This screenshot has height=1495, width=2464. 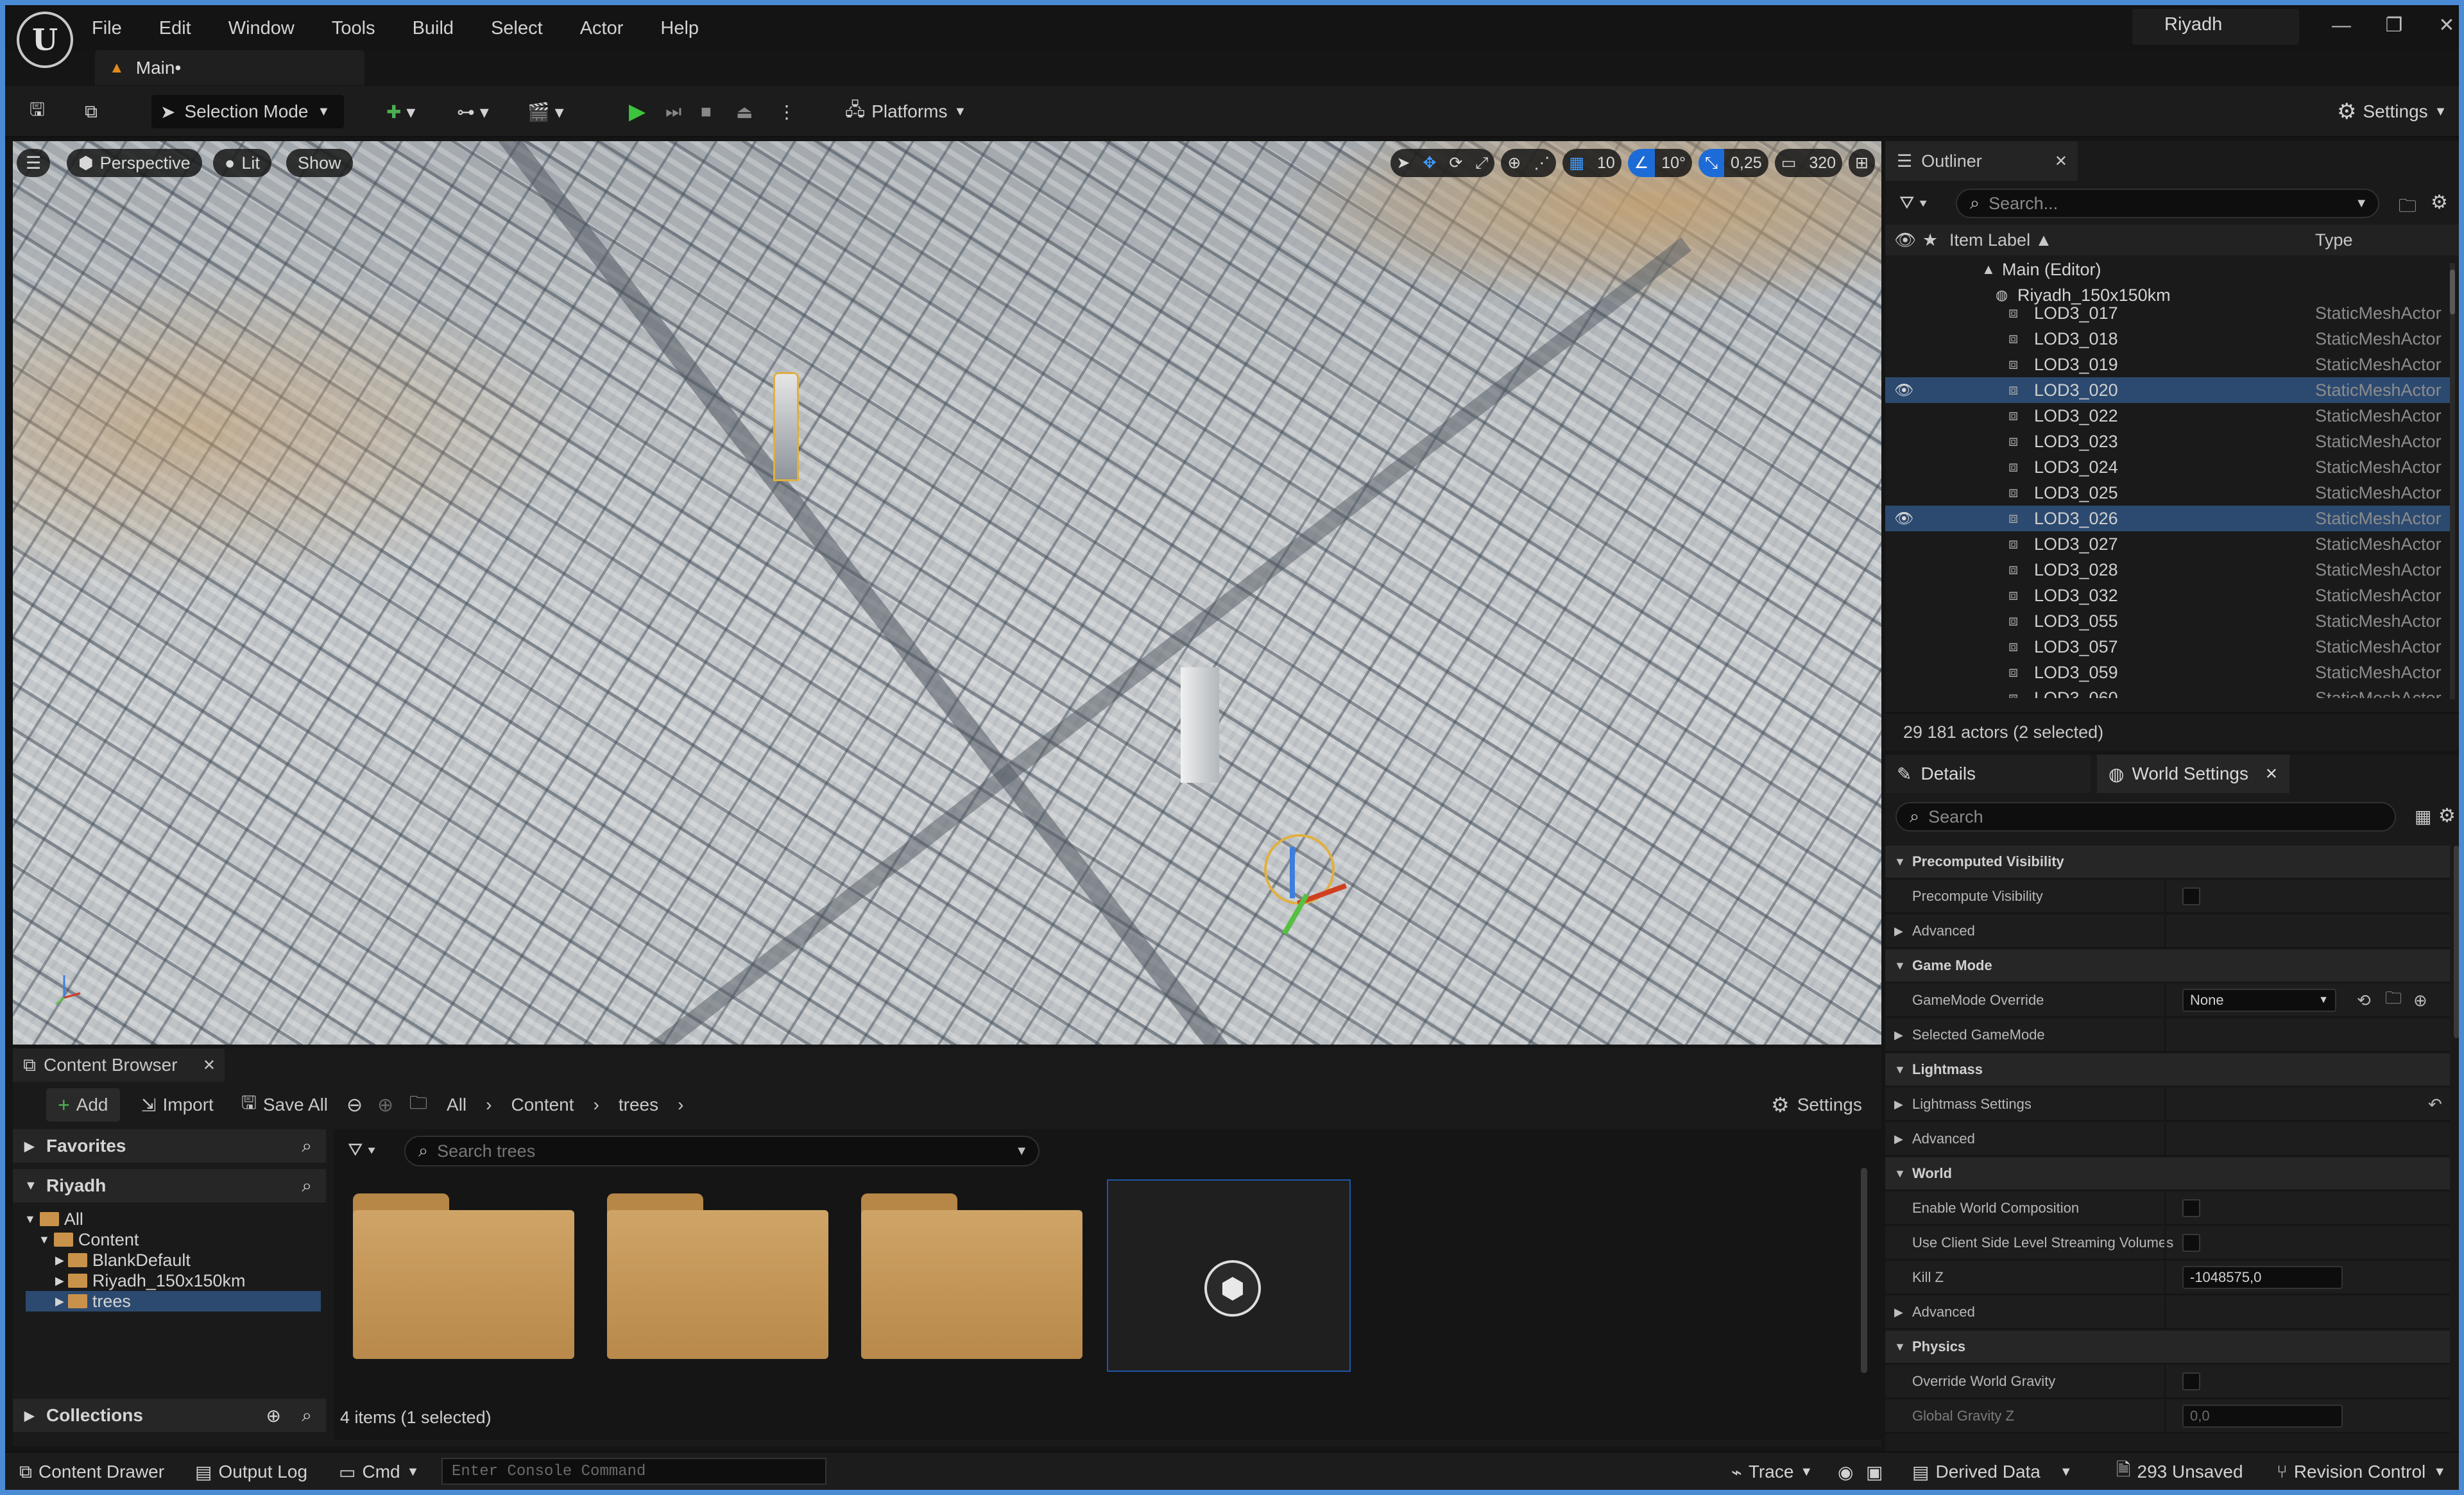 I want to click on tree-item-content: ▼ Content, so click(x=89, y=1239).